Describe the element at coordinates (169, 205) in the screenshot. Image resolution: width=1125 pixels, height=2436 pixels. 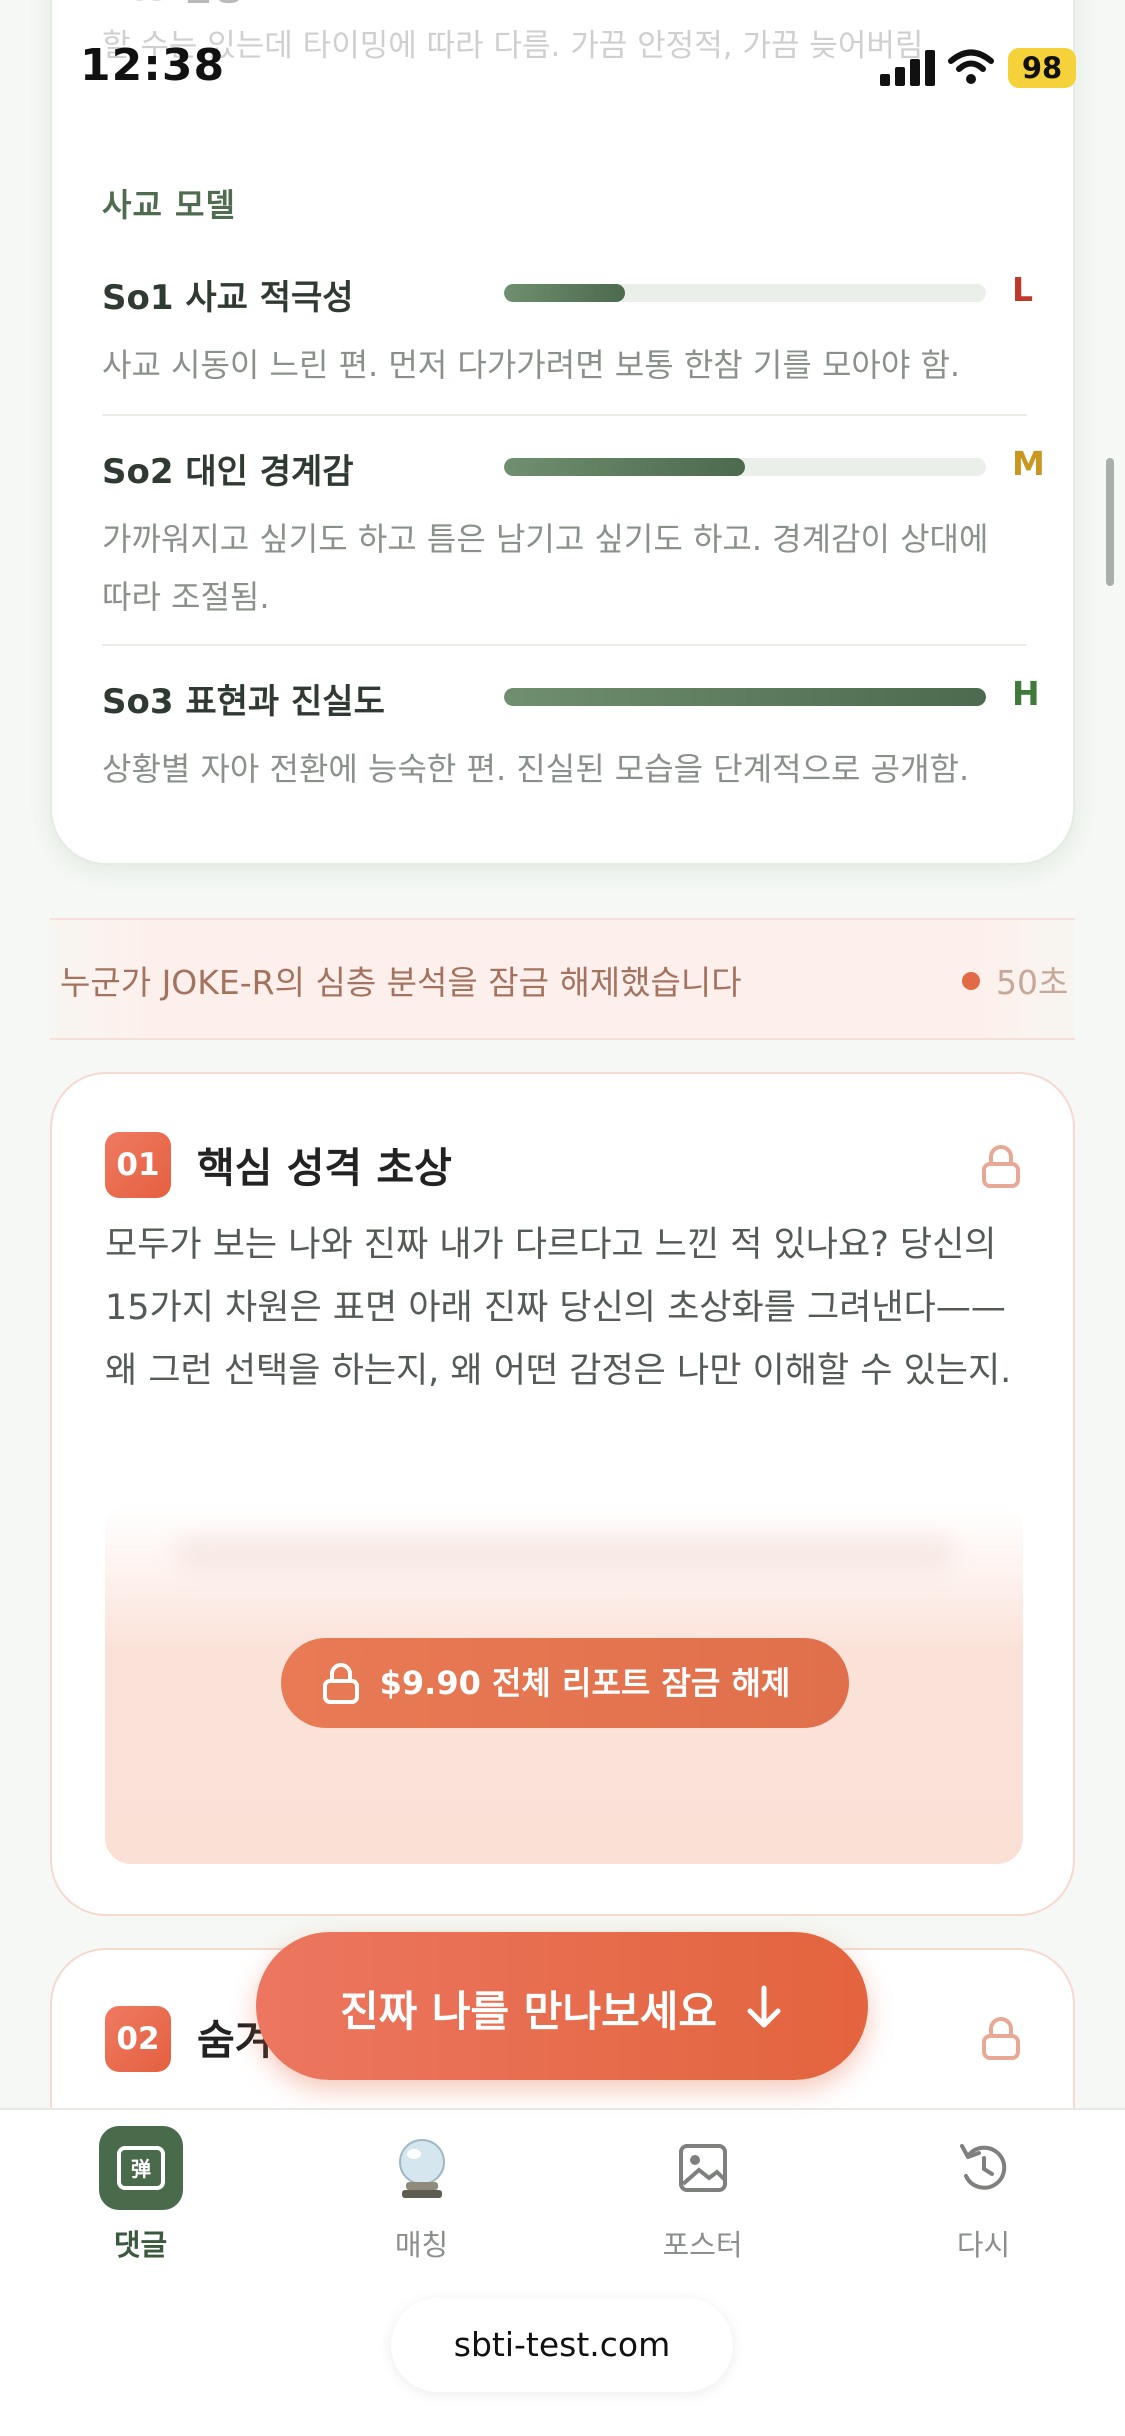
I see `section-title: 사교 모델` at that location.